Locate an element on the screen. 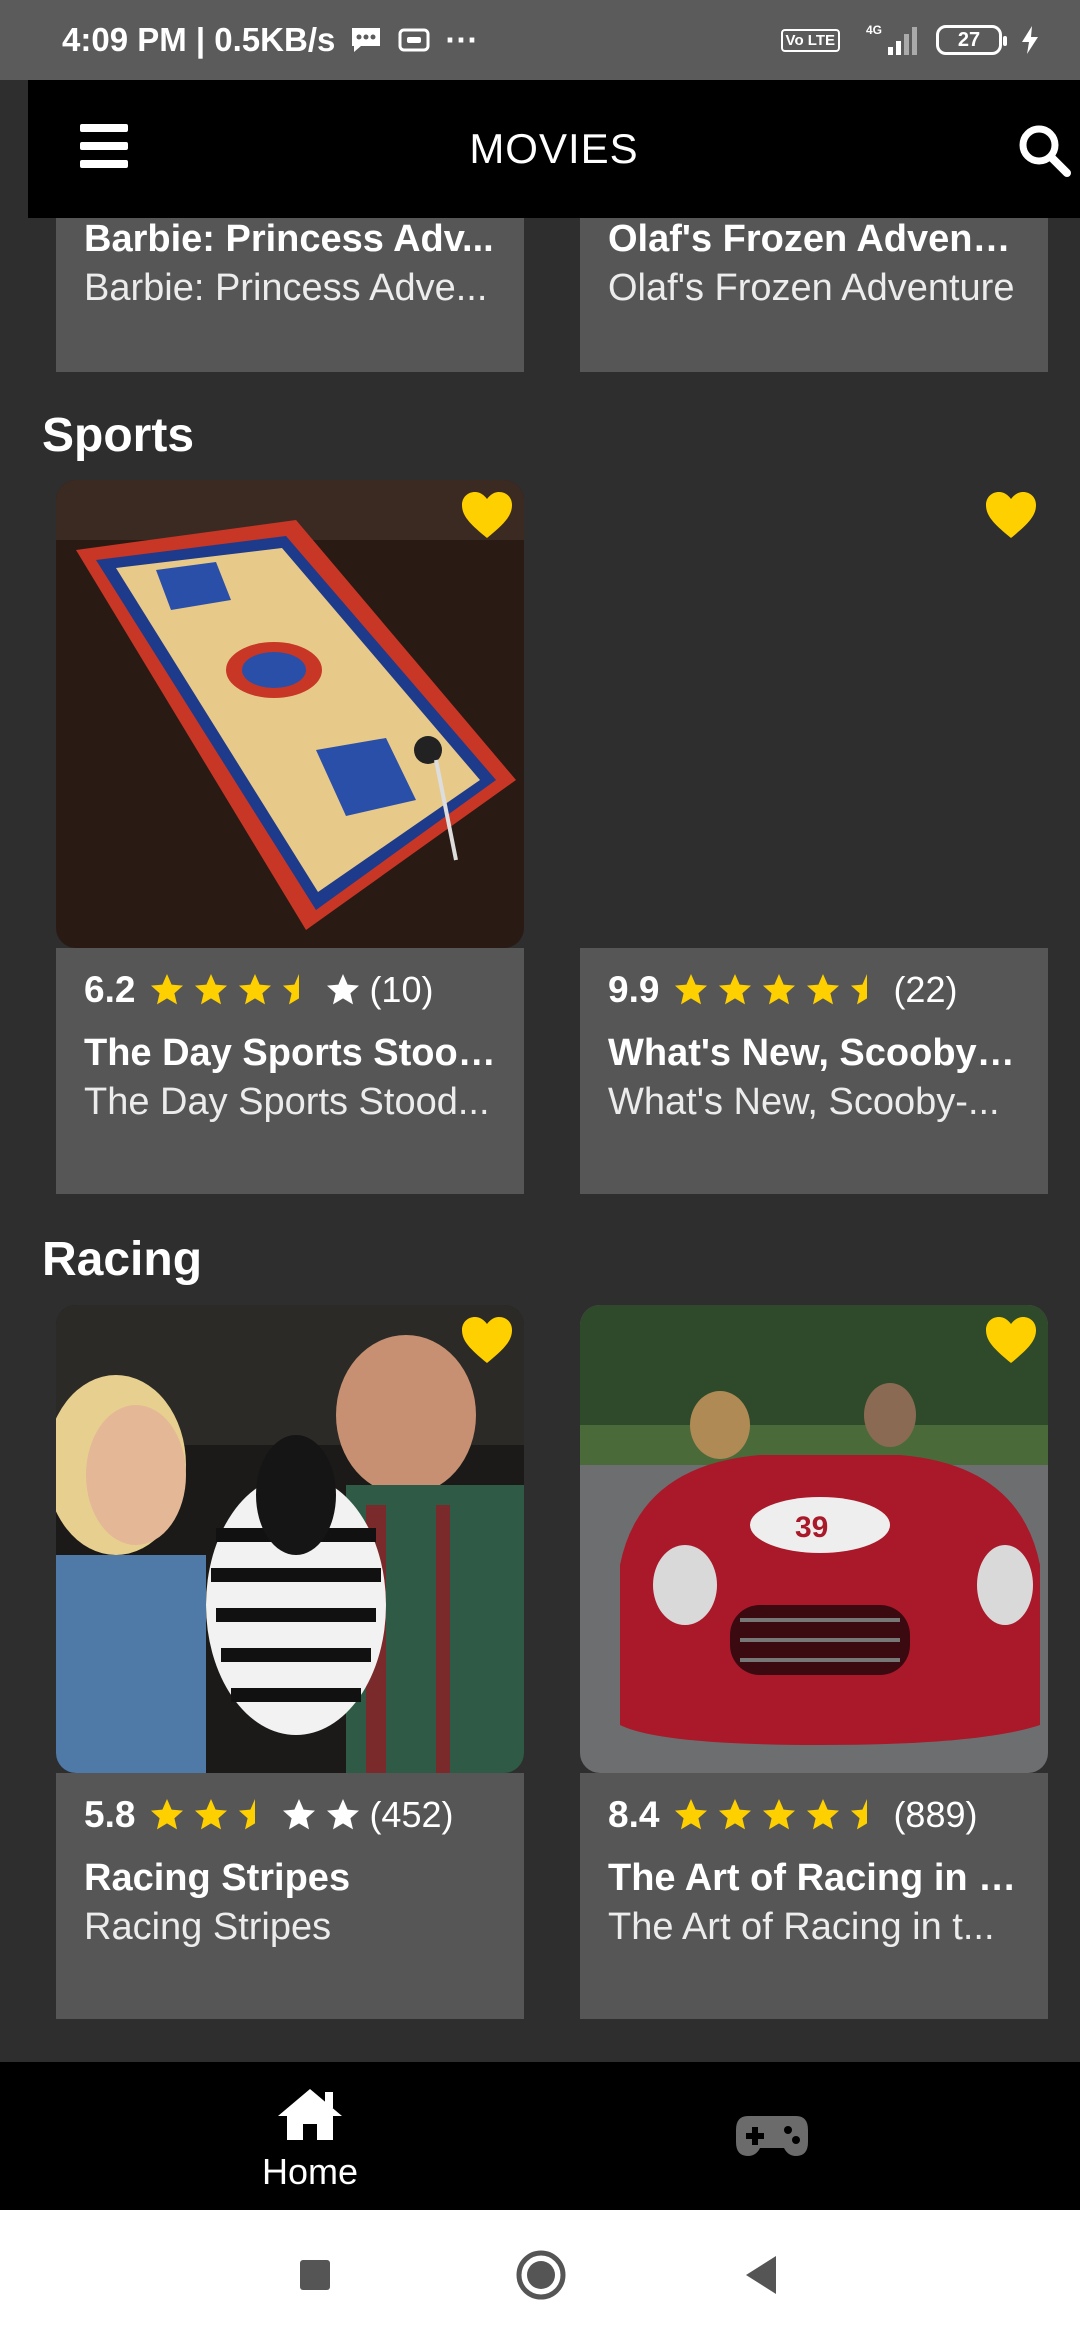 The height and width of the screenshot is (2340, 1080). app-bar: MOVIES is located at coordinates (554, 149).